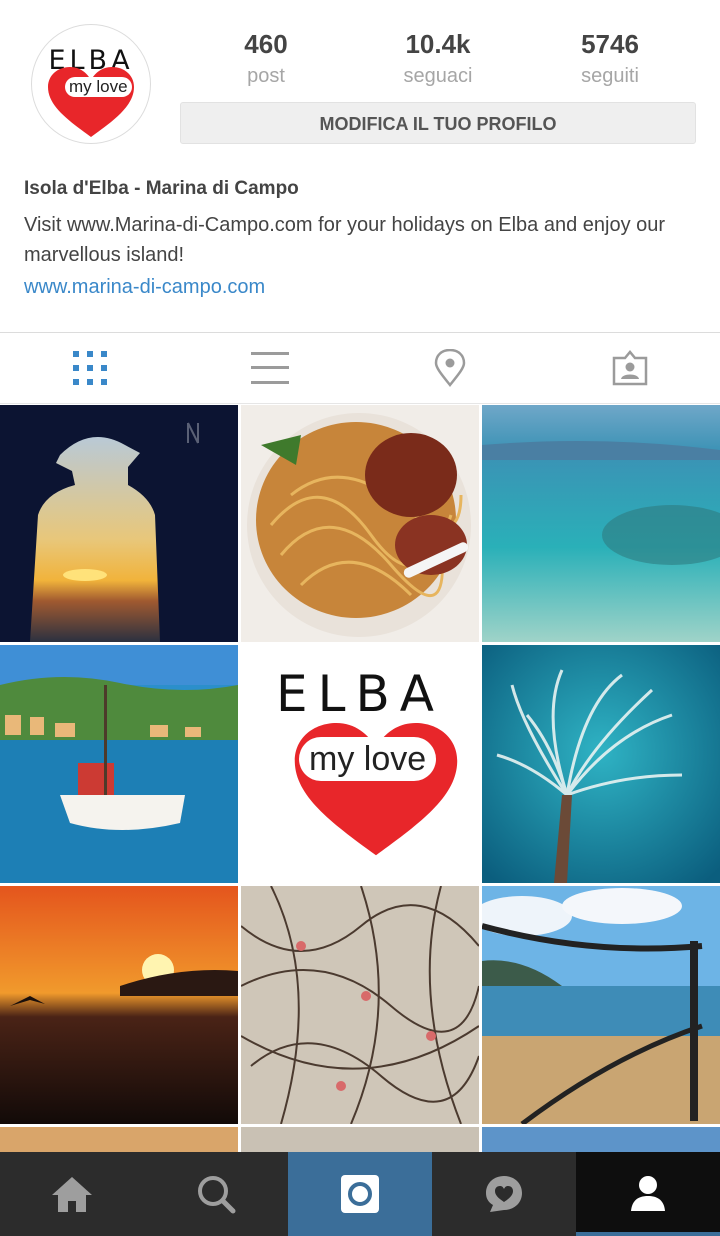  Describe the element at coordinates (360, 523) in the screenshot. I see `photo-spaghetti-octopus` at that location.